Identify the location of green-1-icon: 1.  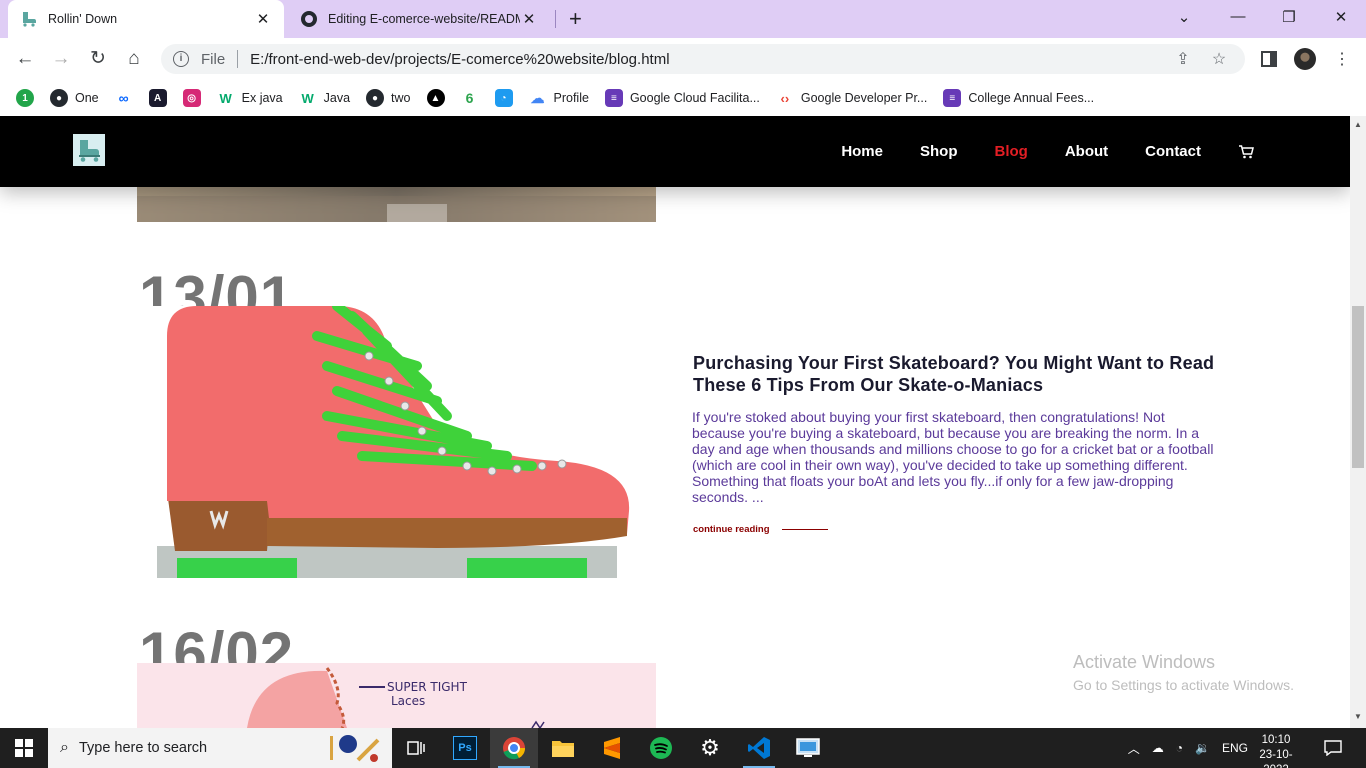
(25, 98).